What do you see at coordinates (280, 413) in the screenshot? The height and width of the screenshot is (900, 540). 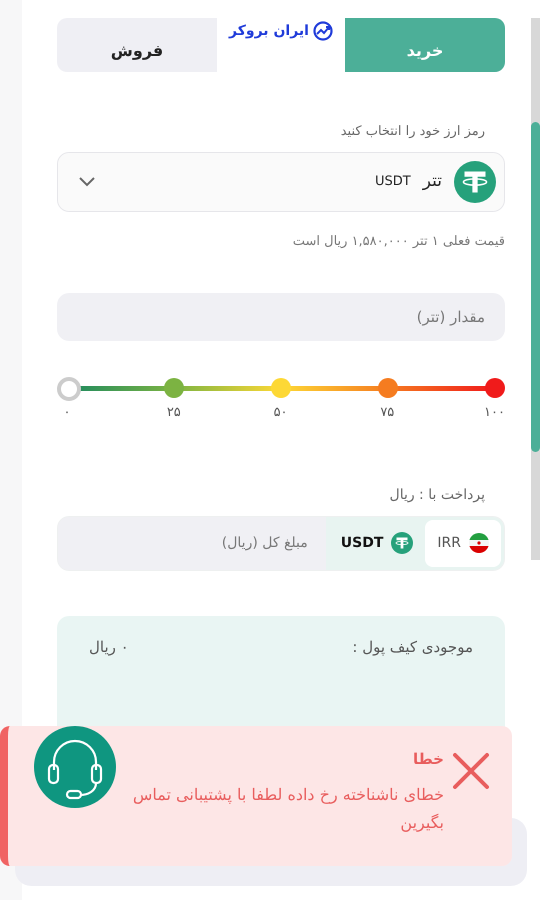 I see `slider-tick-label: ۵۰` at bounding box center [280, 413].